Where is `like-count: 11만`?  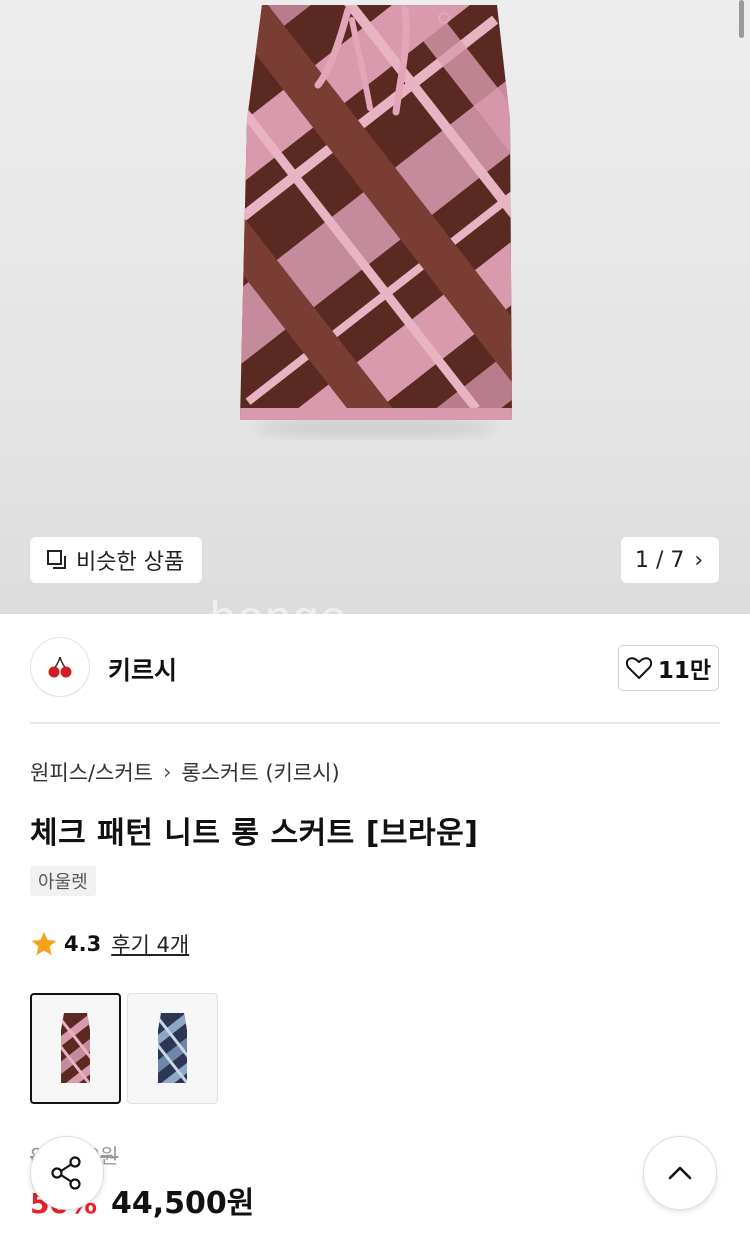 like-count: 11만 is located at coordinates (684, 671).